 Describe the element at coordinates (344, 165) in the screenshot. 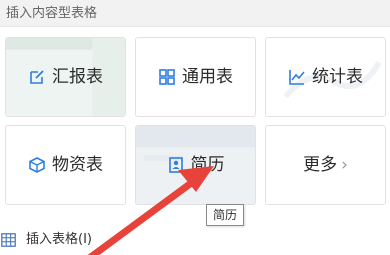

I see `chevron-right-icon: ›` at that location.